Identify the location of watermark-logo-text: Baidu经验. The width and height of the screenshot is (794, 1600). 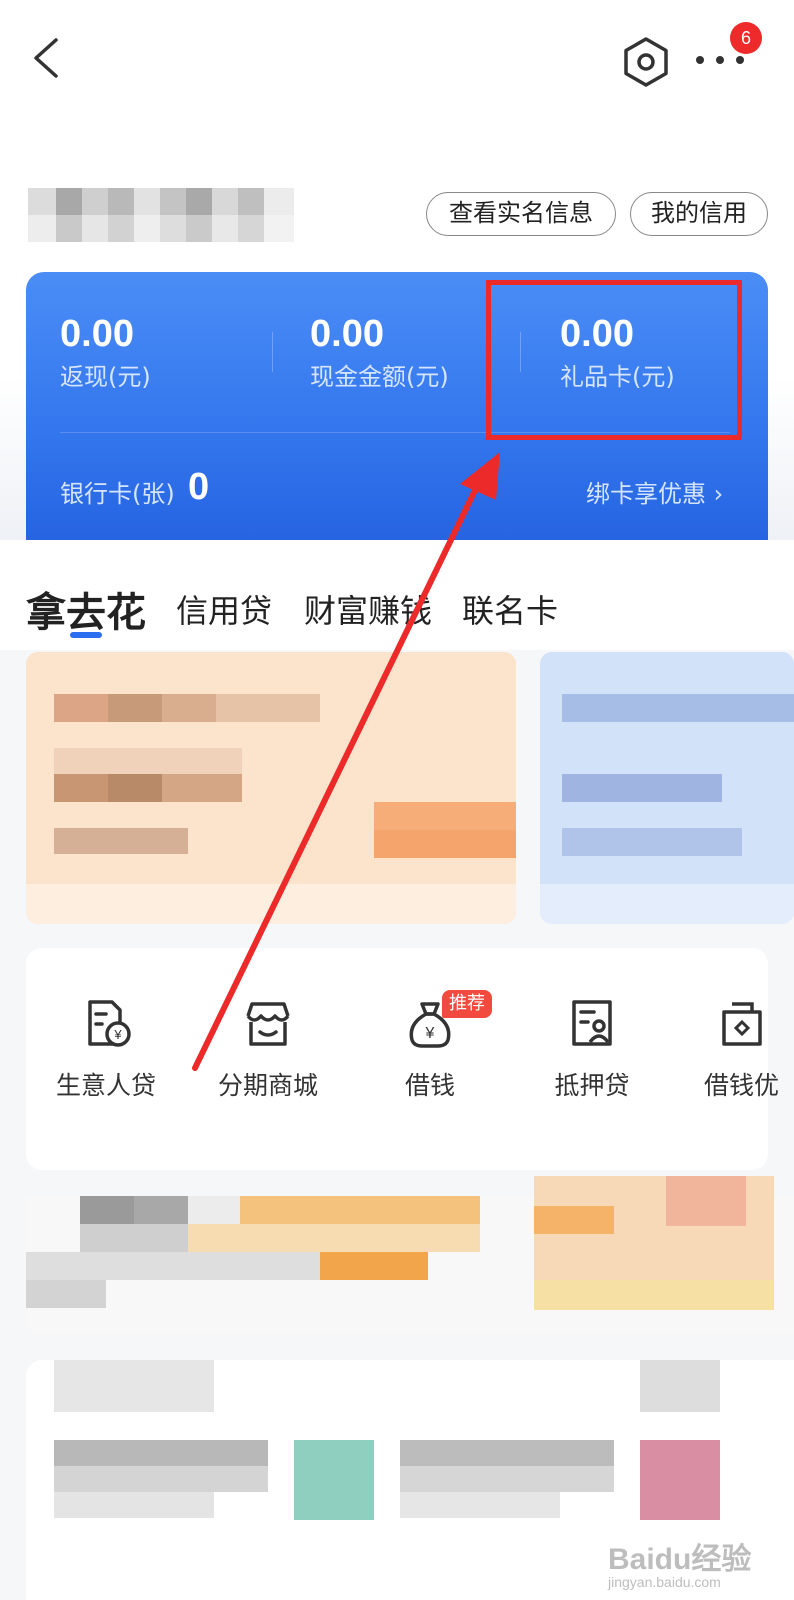
(680, 1559).